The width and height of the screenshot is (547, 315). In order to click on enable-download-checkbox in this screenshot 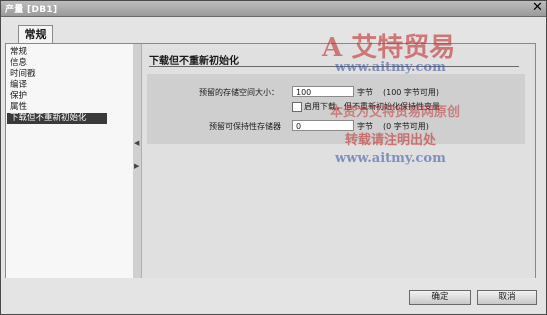, I will do `click(297, 107)`.